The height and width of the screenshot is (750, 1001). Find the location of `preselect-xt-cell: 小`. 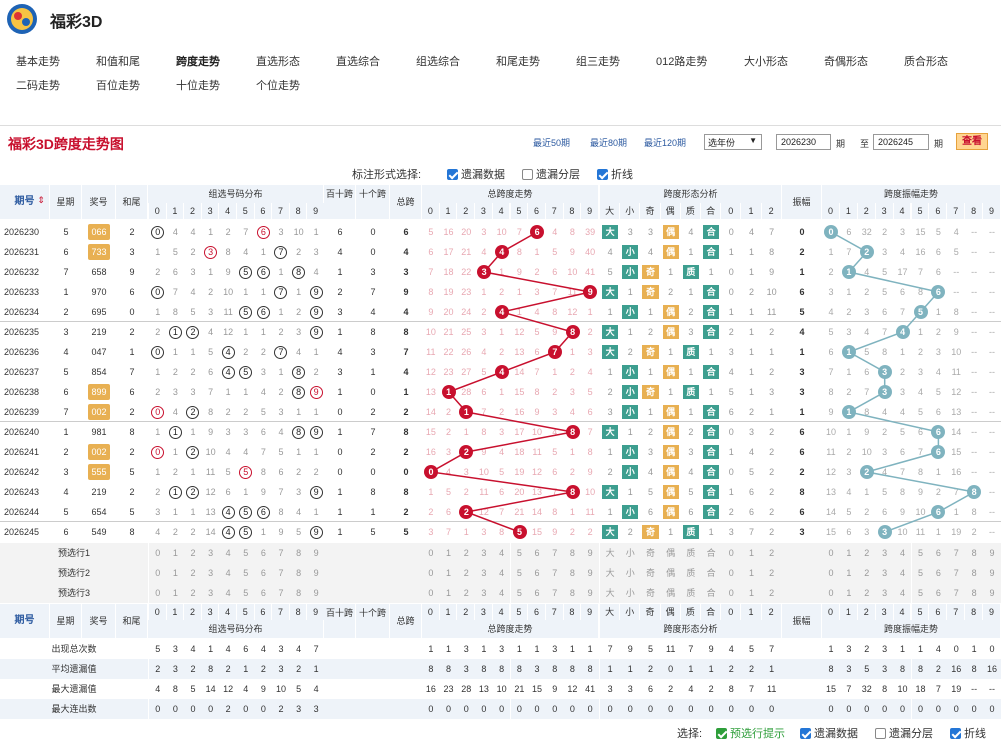

preselect-xt-cell: 小 is located at coordinates (630, 593).